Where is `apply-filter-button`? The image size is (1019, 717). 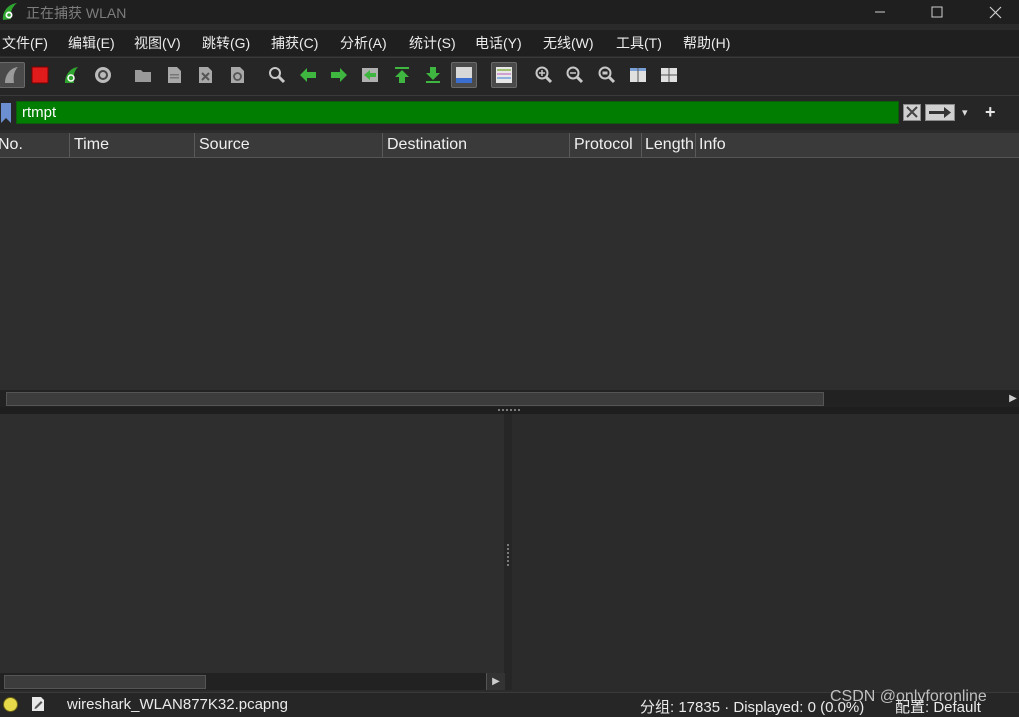 apply-filter-button is located at coordinates (940, 112).